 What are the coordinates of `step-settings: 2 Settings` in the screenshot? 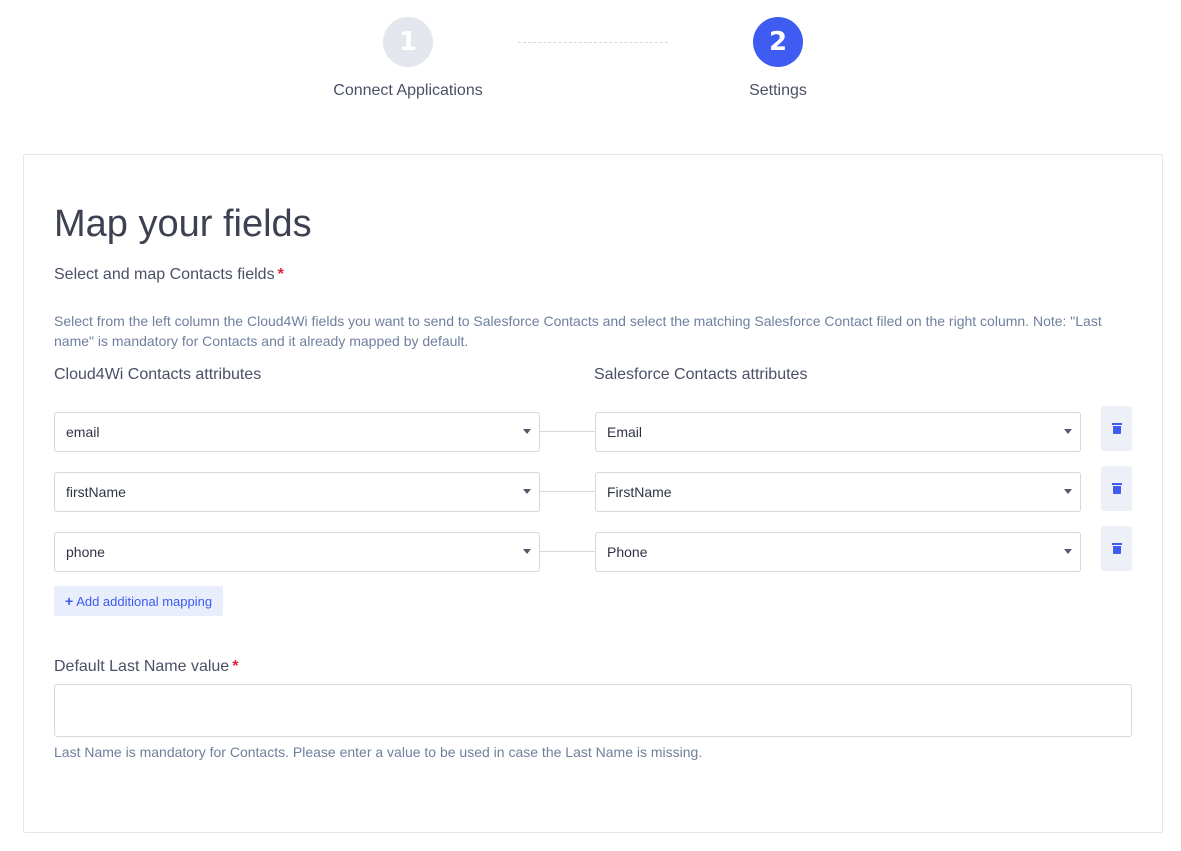 It's located at (778, 58).